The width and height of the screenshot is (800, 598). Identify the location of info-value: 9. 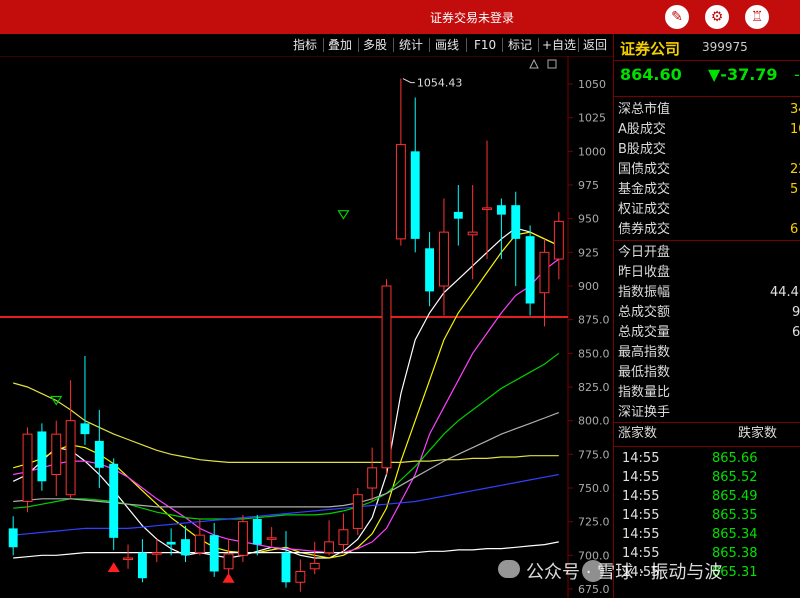
(796, 312).